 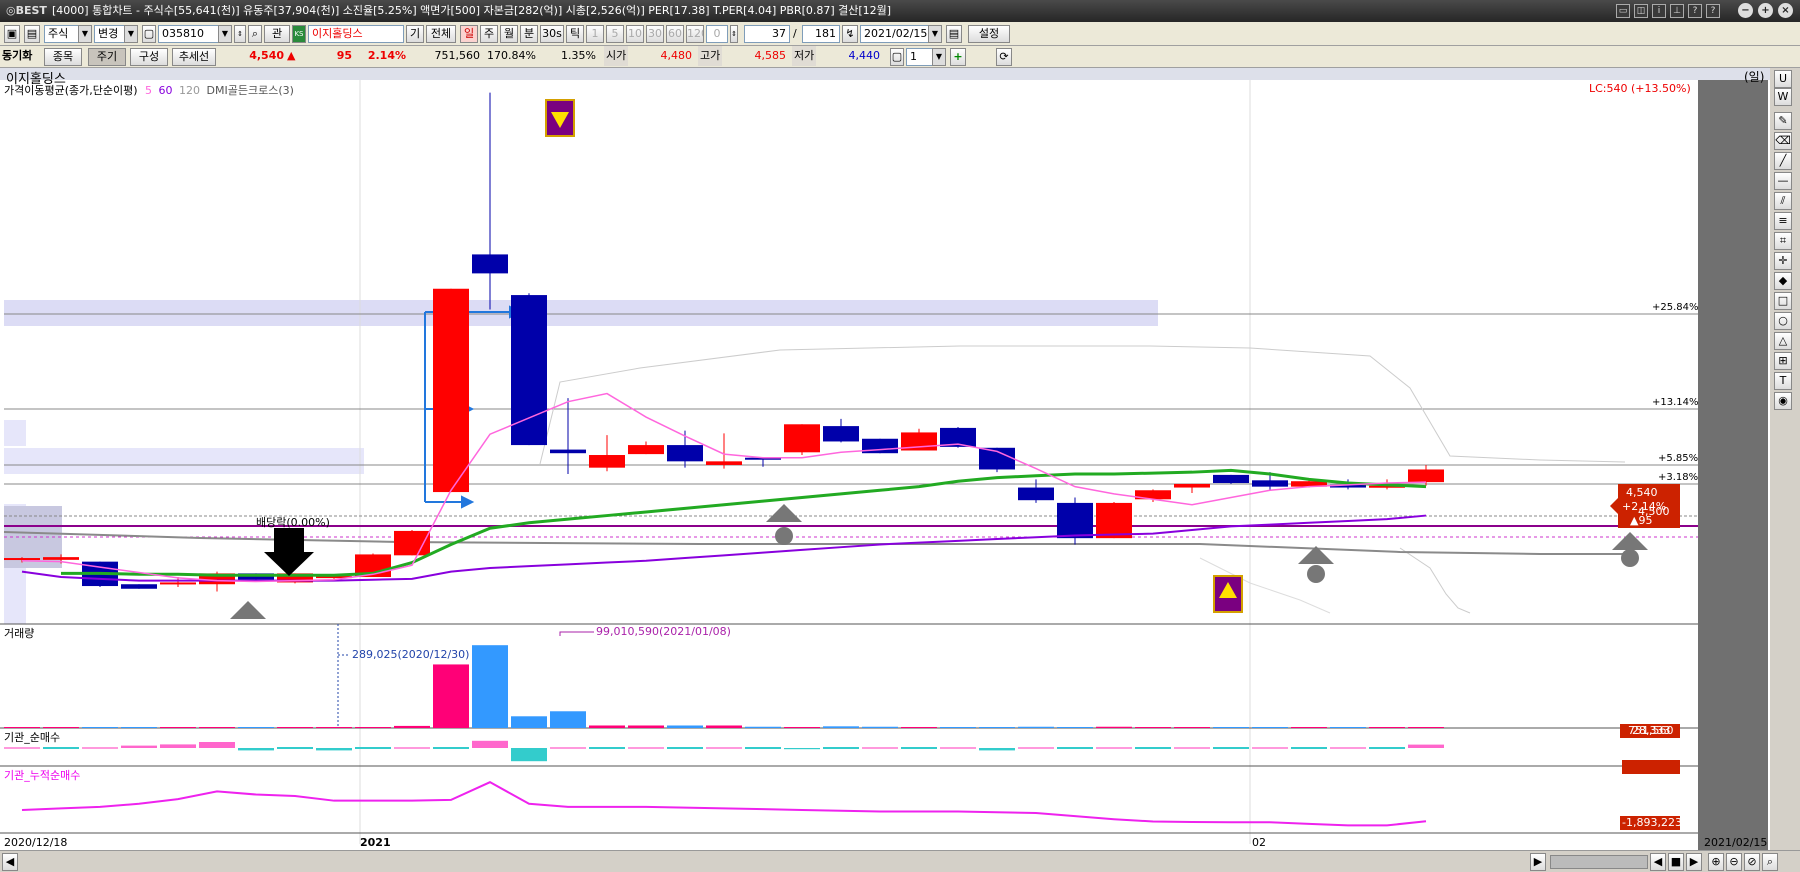 I want to click on period-button: 주기, so click(x=107, y=57).